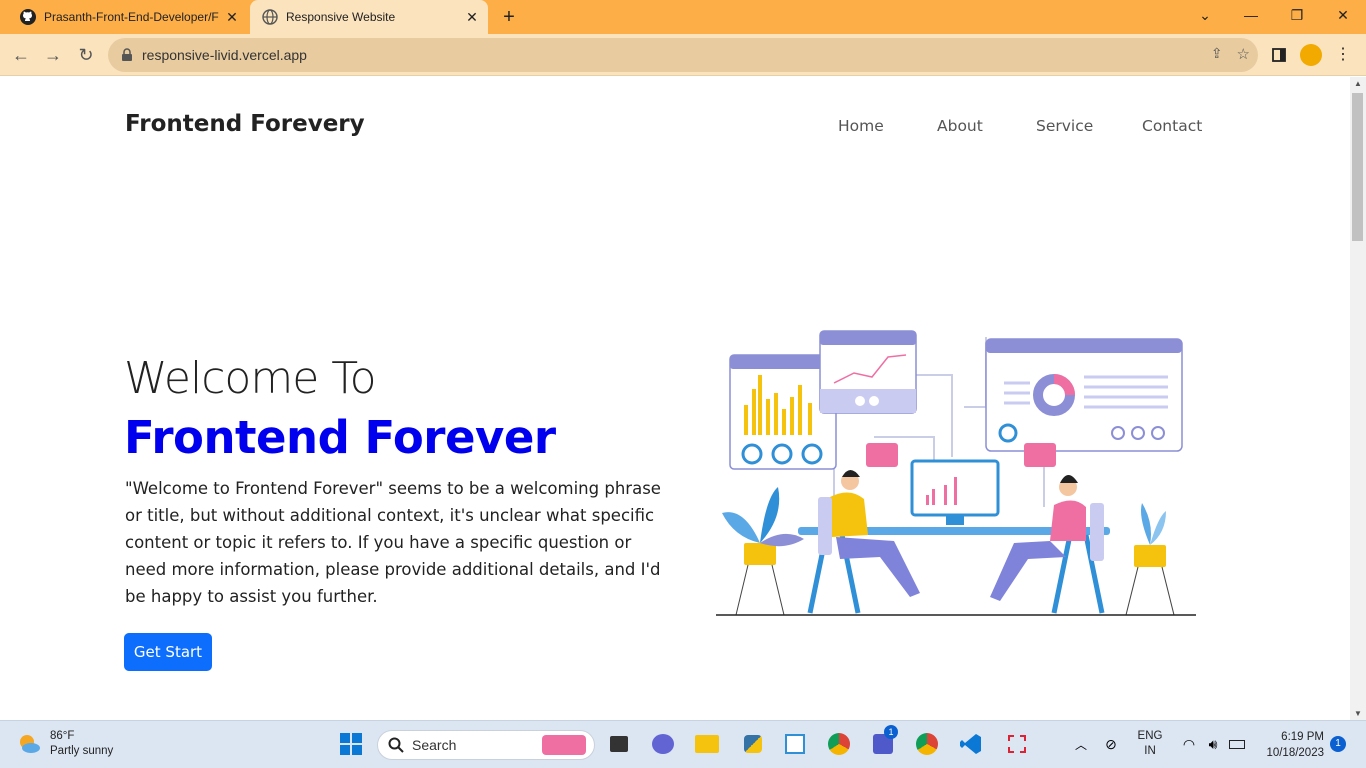 The width and height of the screenshot is (1366, 768). I want to click on show-hidden-icons-icon: ︿, so click(1081, 744).